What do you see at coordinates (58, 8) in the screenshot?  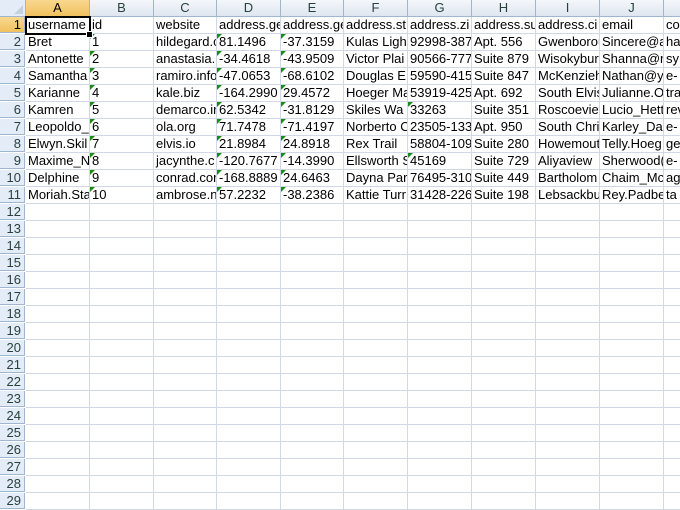 I see `column-header-a: A` at bounding box center [58, 8].